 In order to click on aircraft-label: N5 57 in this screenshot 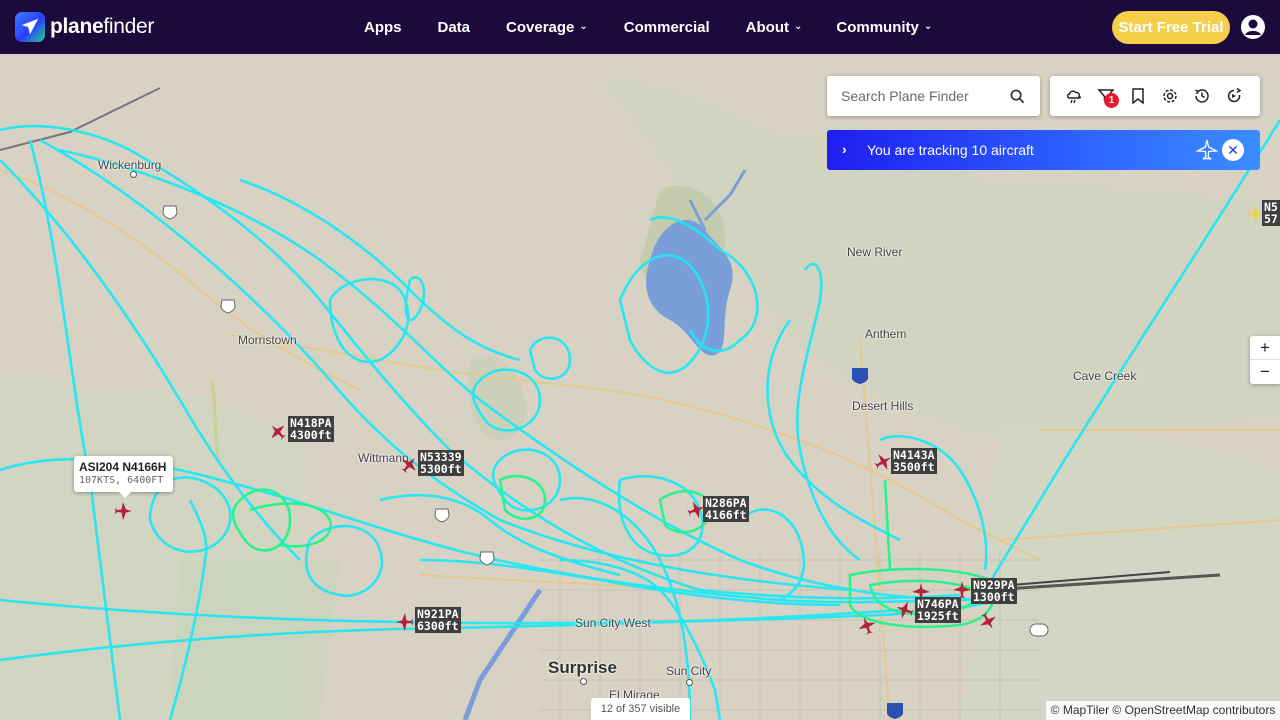, I will do `click(1271, 213)`.